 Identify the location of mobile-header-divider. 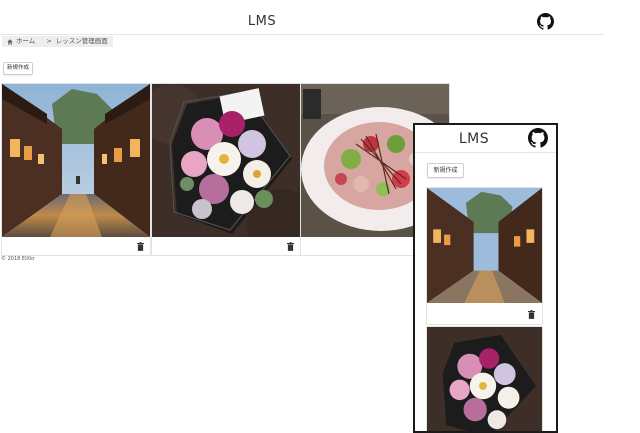
(485, 152).